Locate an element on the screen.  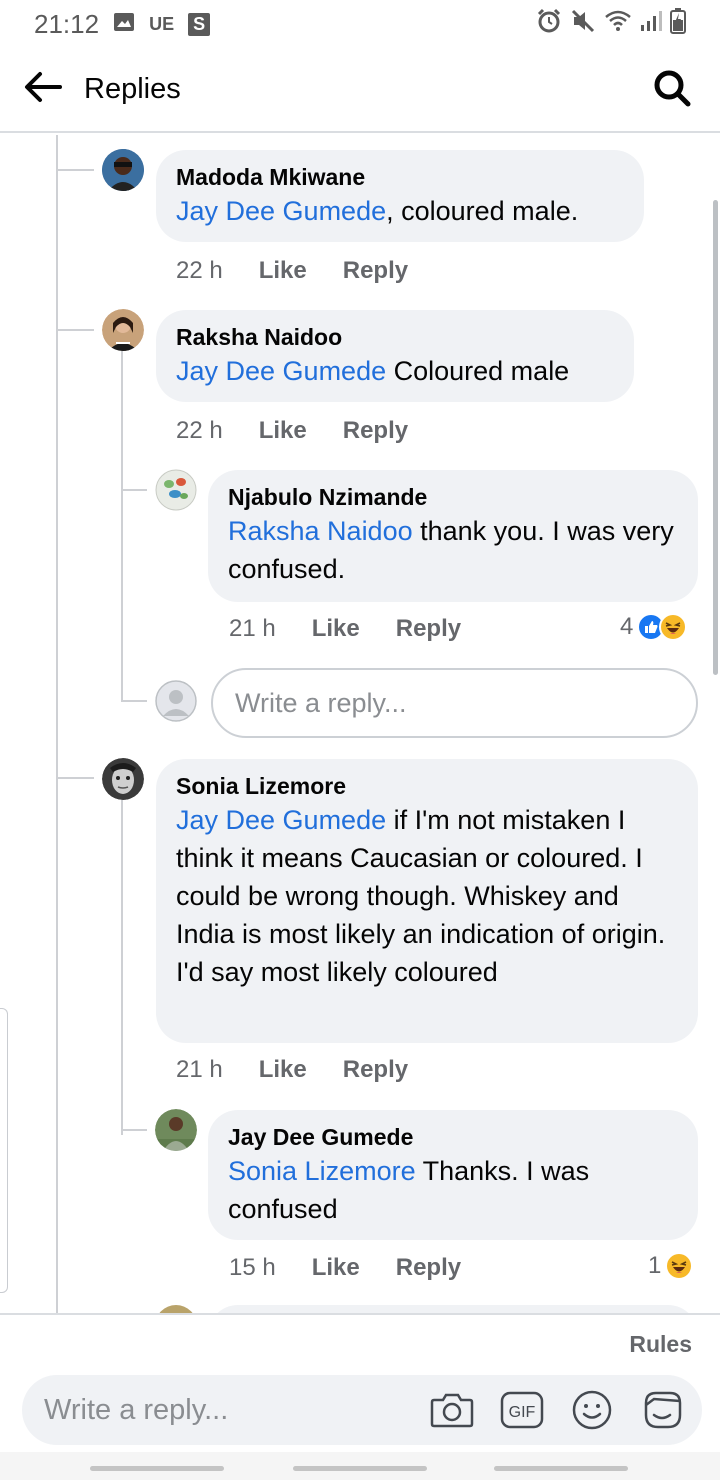
gif-label: GIF is located at coordinates (522, 1412).